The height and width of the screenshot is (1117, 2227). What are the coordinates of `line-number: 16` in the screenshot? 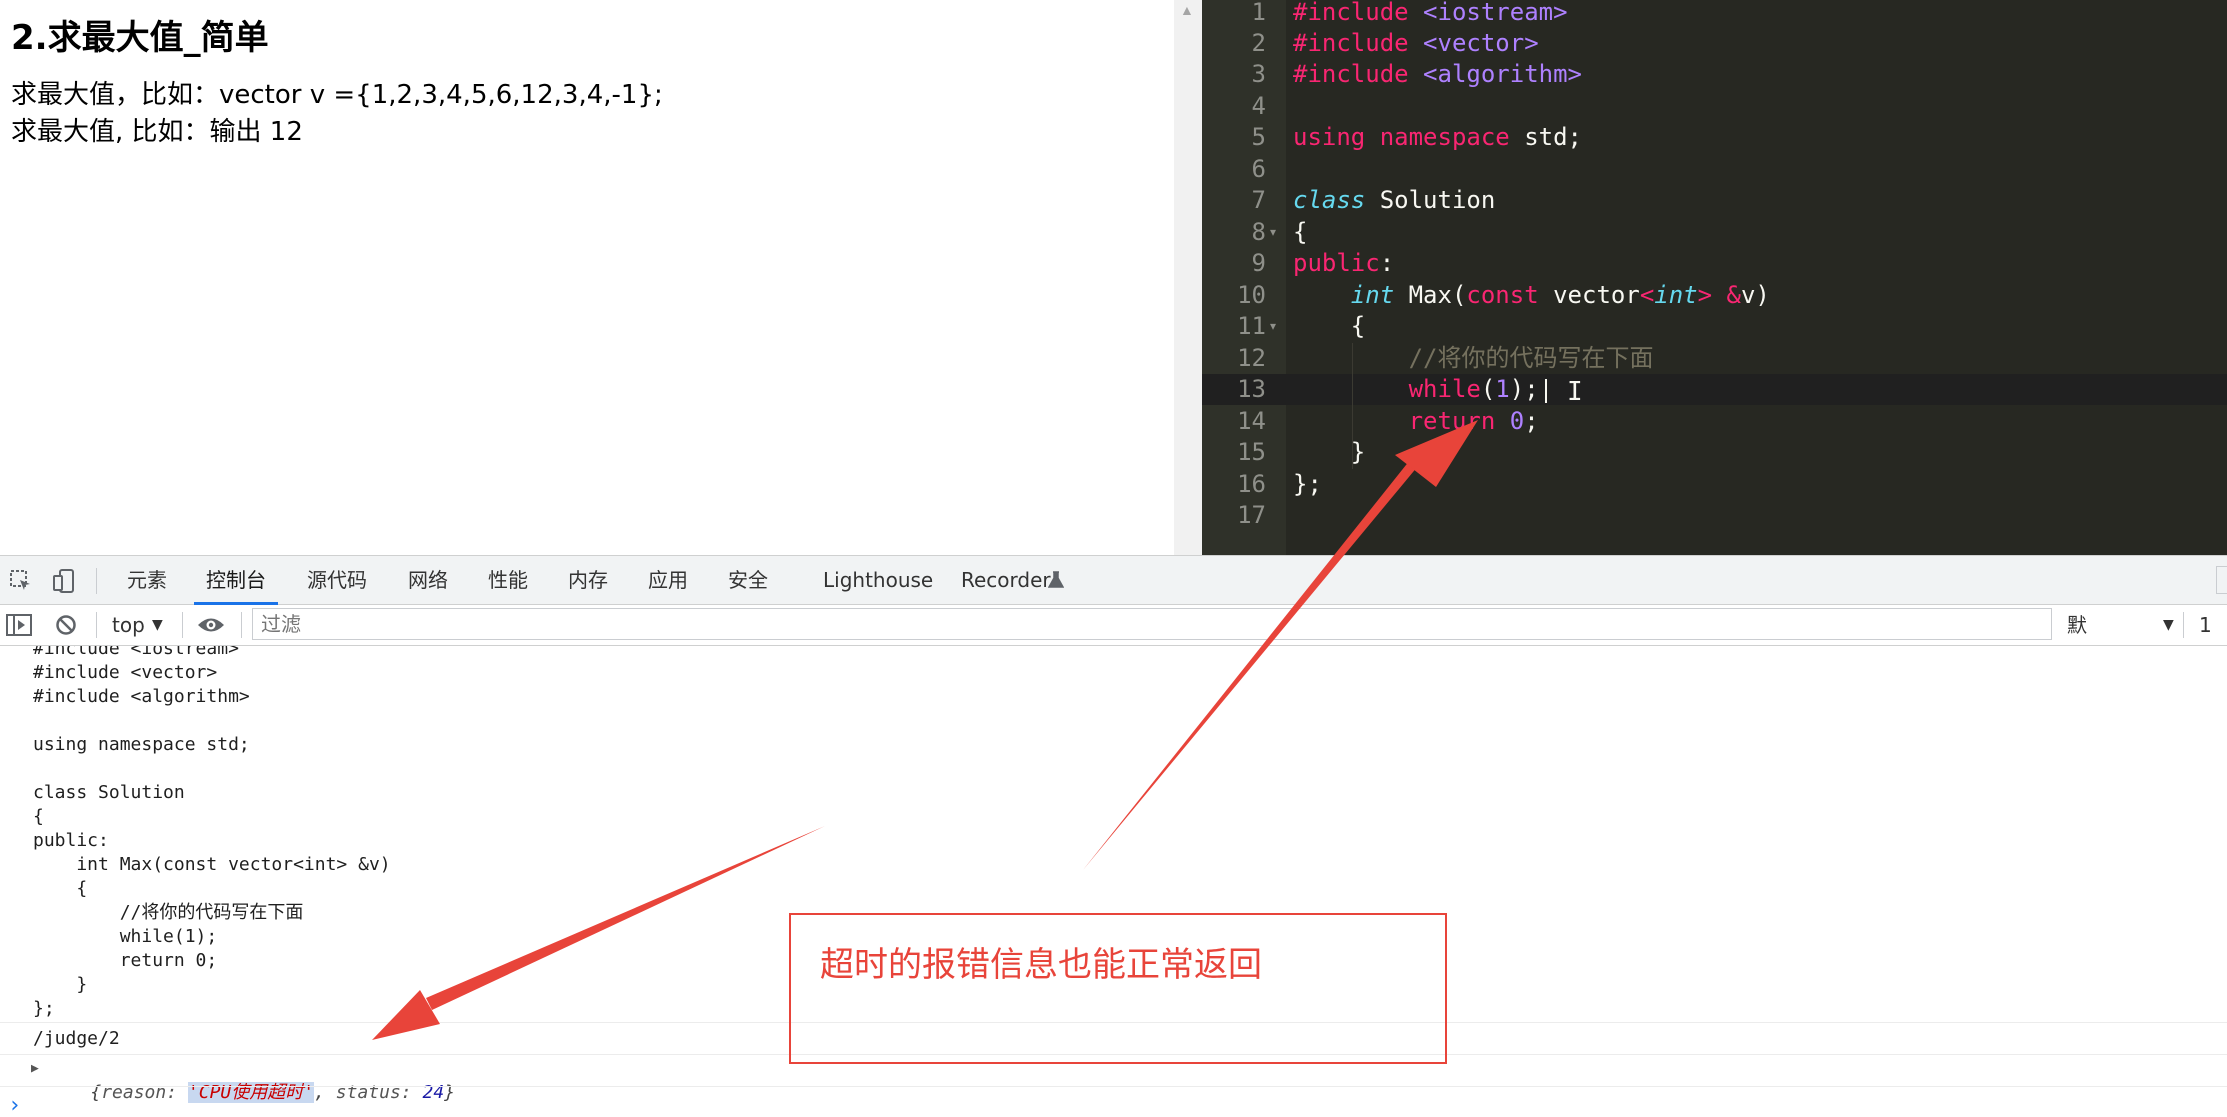 It's located at (1251, 484).